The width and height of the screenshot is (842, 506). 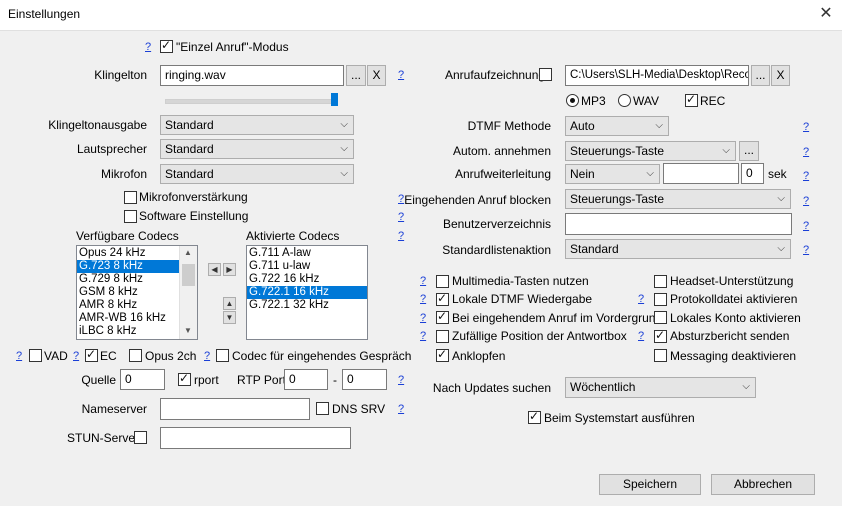 I want to click on recording-path-input: C:\Users\SLH-Media\Desktop\Record, so click(x=657, y=75).